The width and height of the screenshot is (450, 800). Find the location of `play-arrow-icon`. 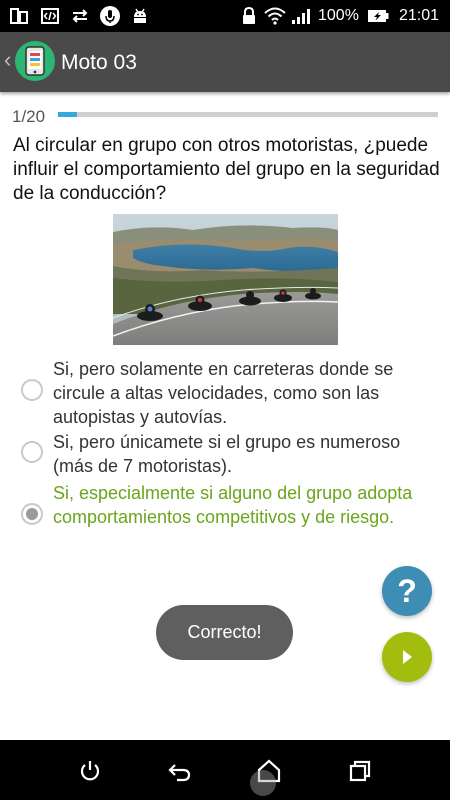

play-arrow-icon is located at coordinates (407, 657).